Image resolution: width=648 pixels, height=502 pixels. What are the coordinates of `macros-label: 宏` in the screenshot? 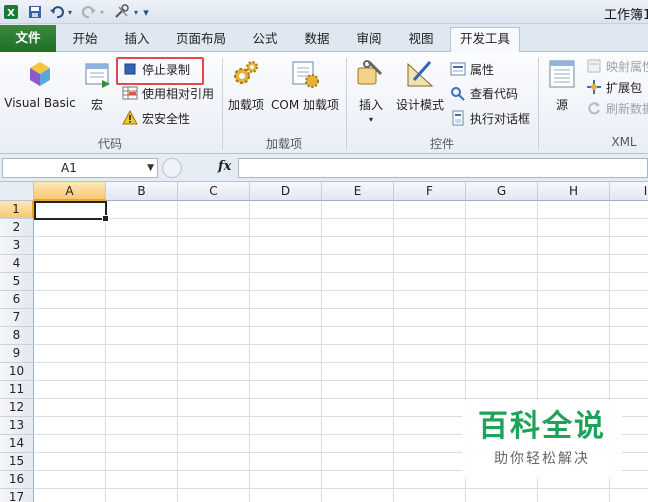 It's located at (96, 105).